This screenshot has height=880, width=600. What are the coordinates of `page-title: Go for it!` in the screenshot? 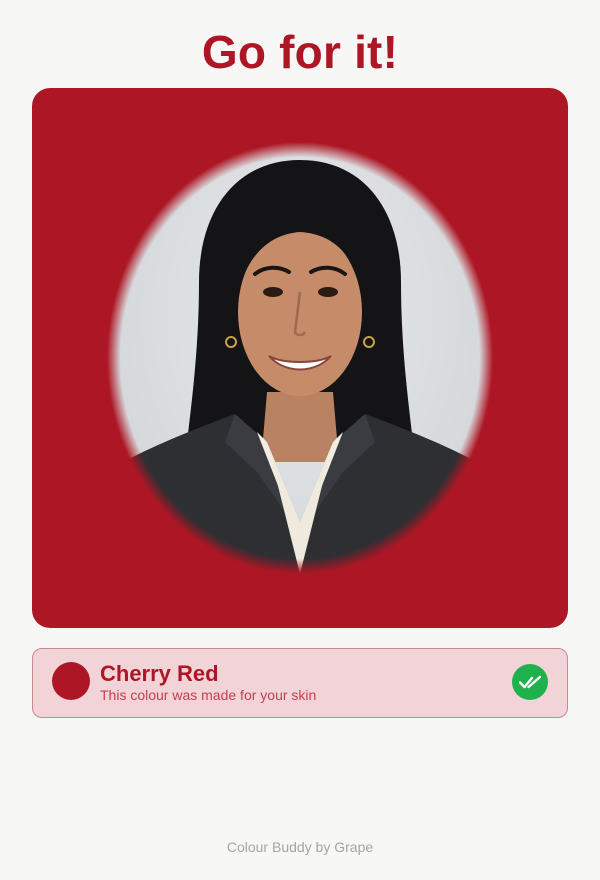 It's located at (300, 52).